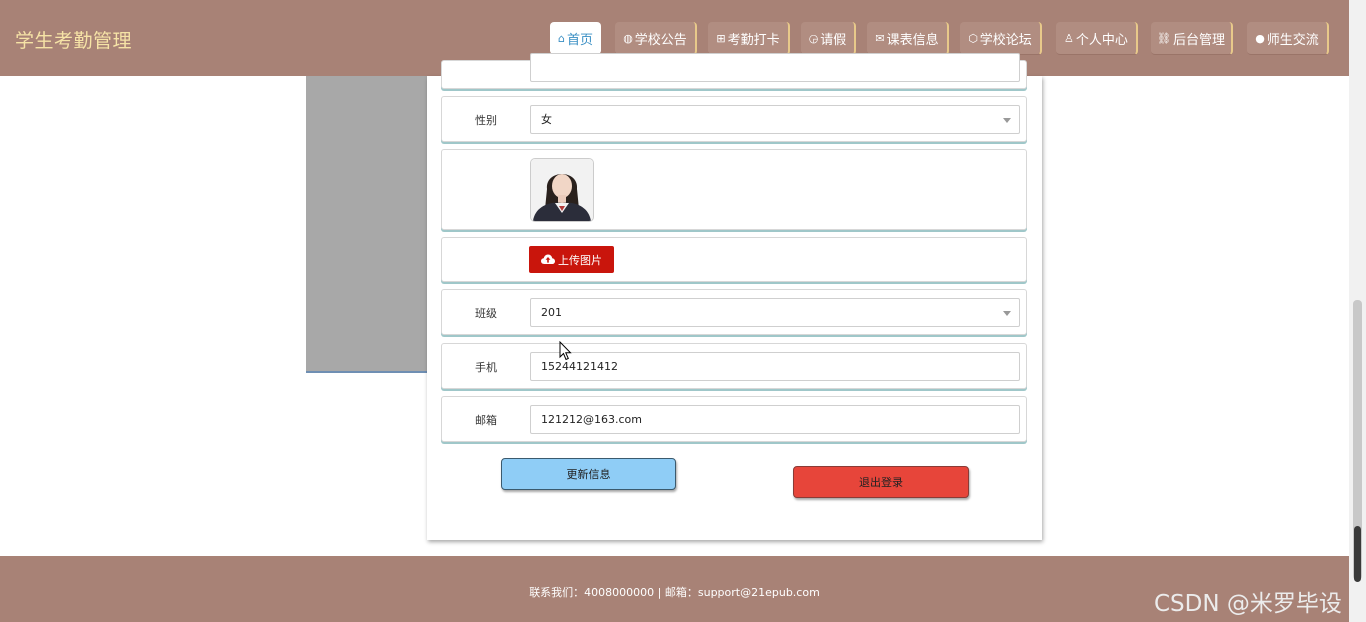 This screenshot has width=1366, height=622. I want to click on page-footer: 联系我们：4008000000 | 邮箱：support@21epub.com, so click(674, 589).